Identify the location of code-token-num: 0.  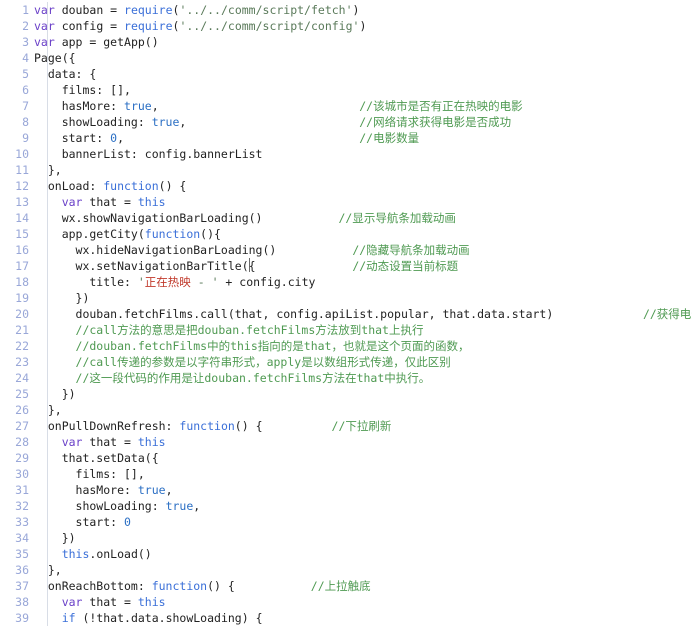
(127, 522).